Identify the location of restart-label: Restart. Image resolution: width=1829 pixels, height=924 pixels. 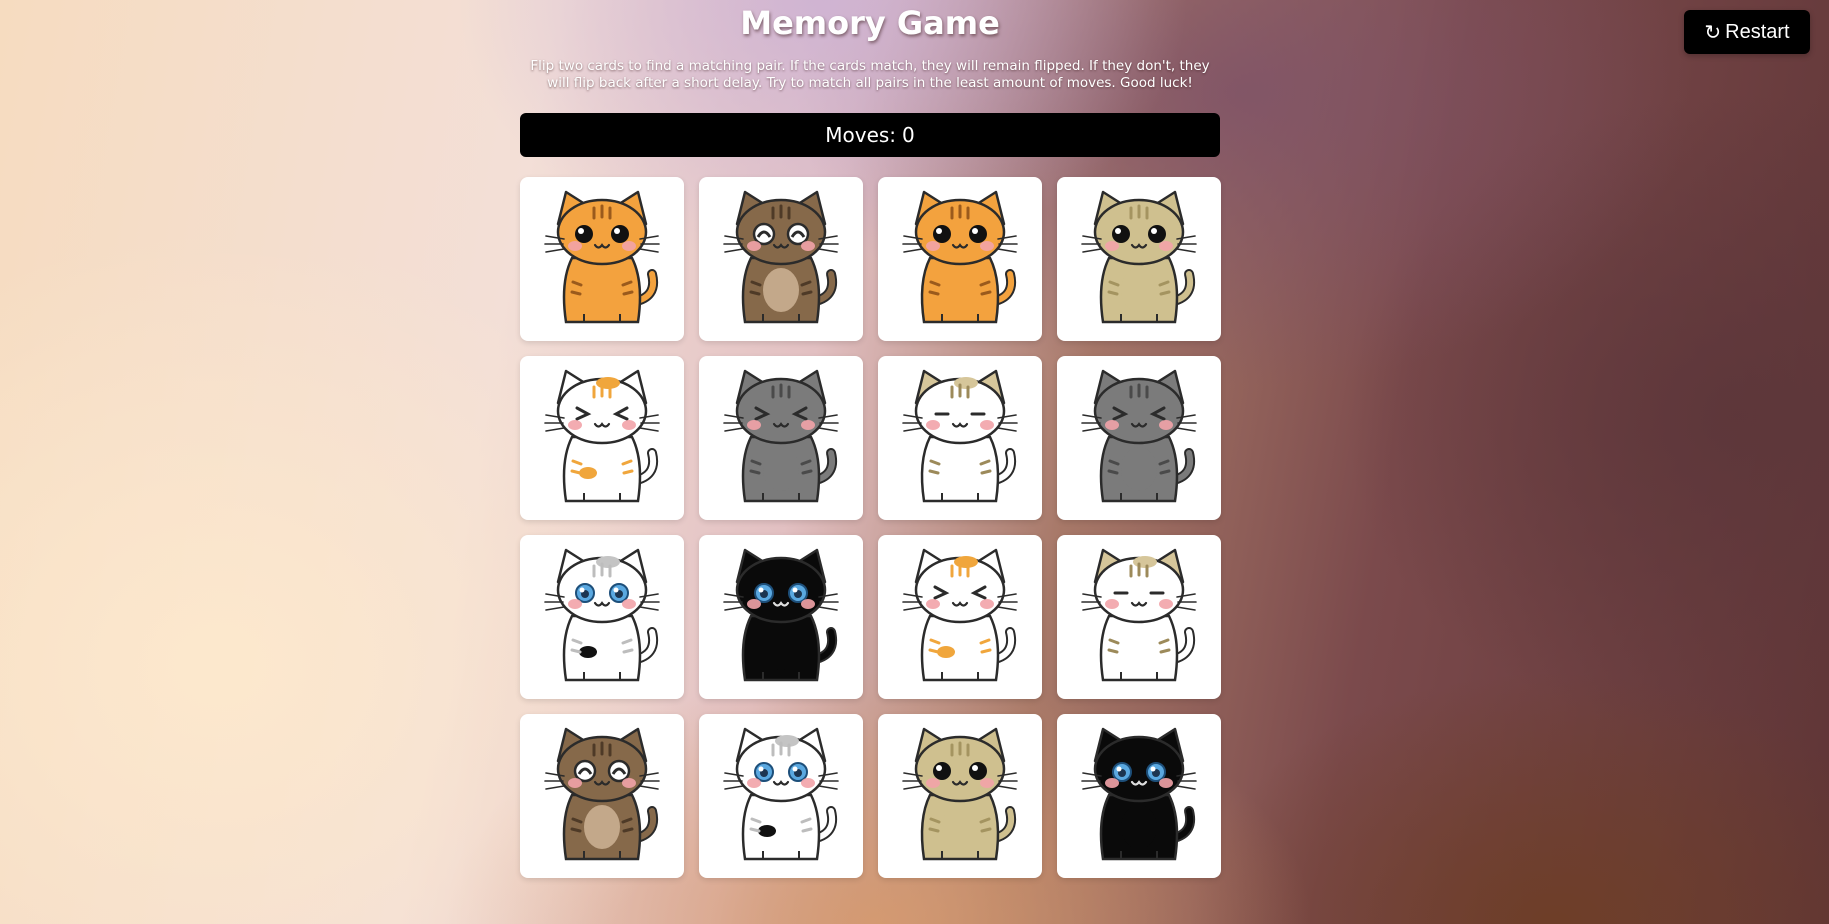
(1757, 31).